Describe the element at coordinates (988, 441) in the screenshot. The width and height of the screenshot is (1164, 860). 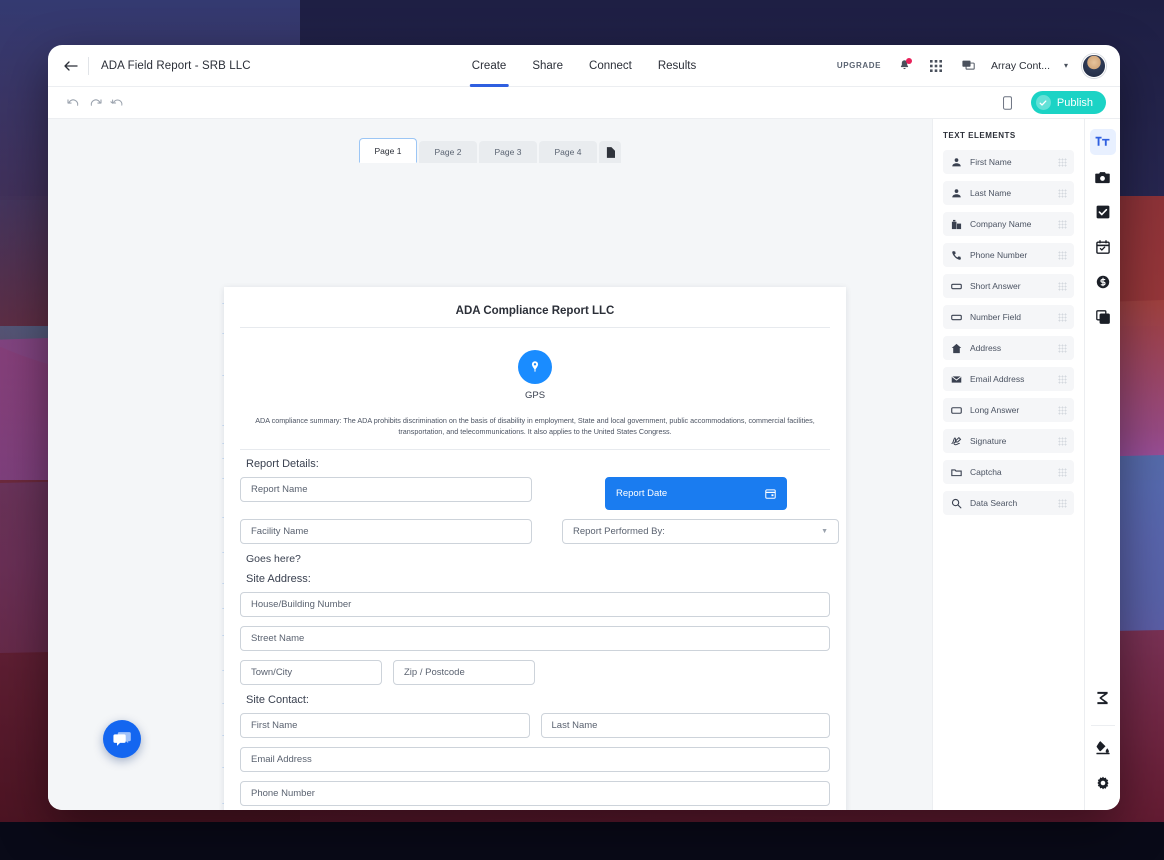
I see `element-label: Signature` at that location.